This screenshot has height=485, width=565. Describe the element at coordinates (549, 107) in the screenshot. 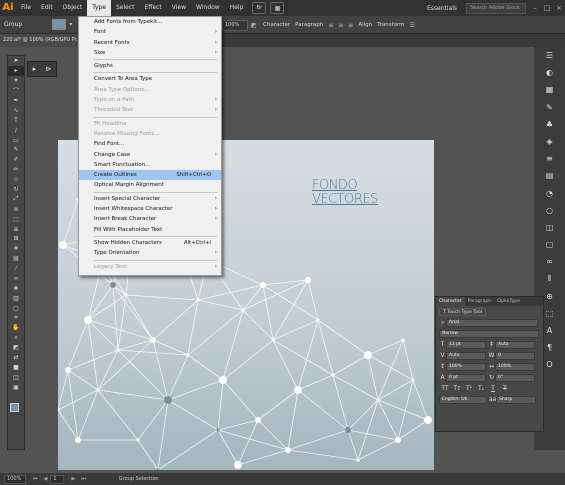

I see `brushes-panel-icon: ✎` at that location.